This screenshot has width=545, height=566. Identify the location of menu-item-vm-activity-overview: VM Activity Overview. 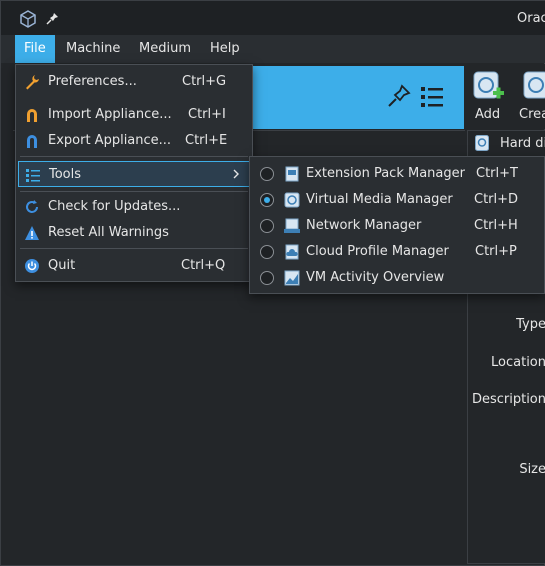
(397, 278).